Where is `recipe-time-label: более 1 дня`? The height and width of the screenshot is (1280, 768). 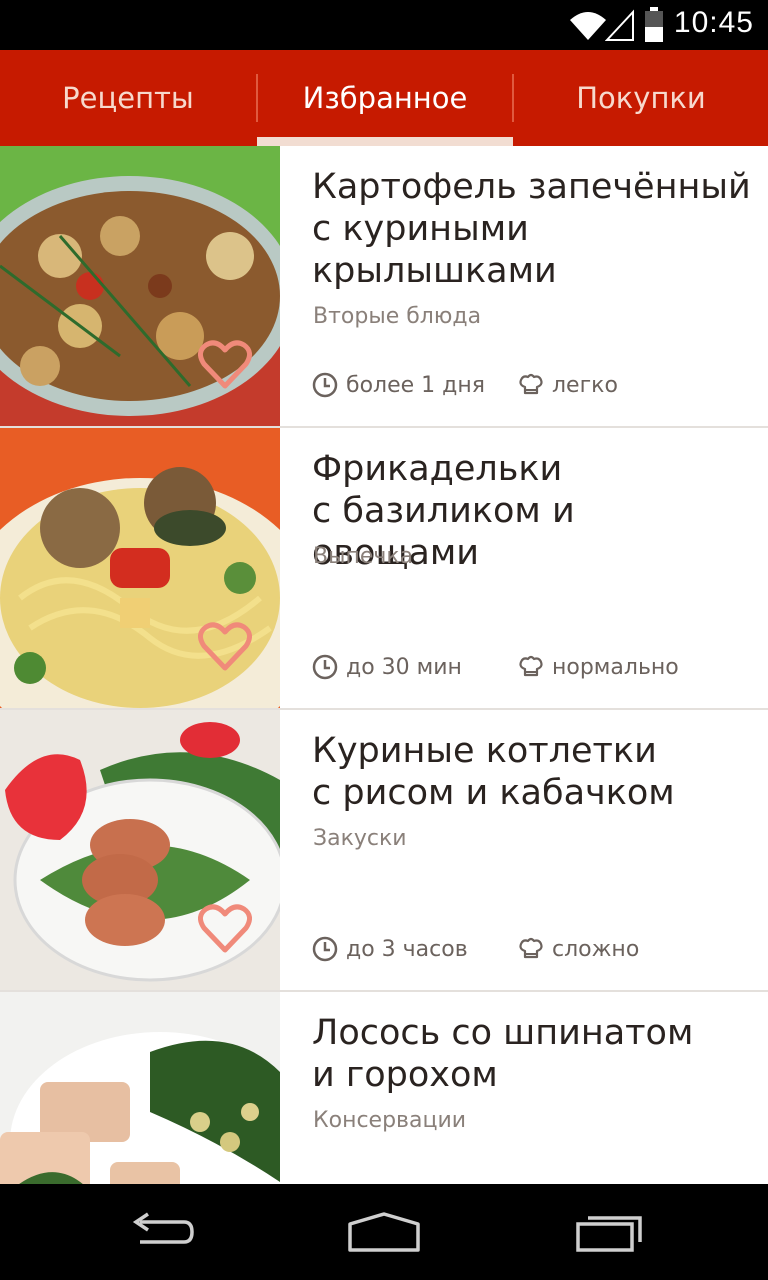
recipe-time-label: более 1 дня is located at coordinates (415, 385).